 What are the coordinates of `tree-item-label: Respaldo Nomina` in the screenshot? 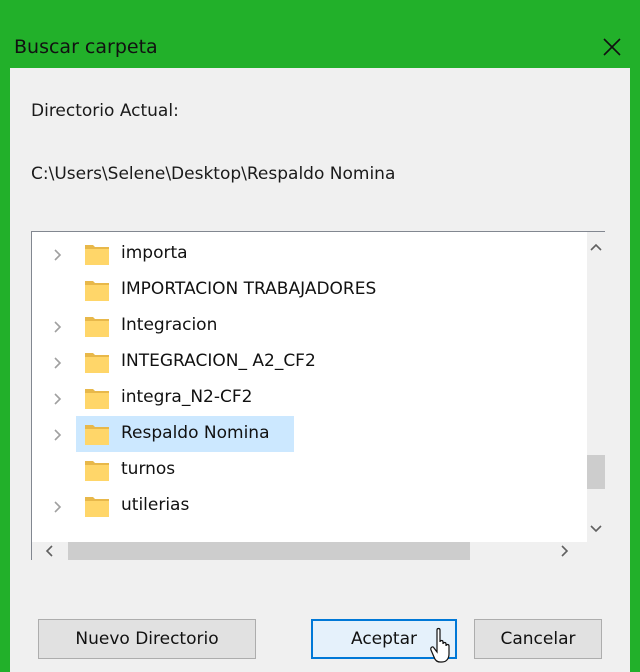 It's located at (195, 433).